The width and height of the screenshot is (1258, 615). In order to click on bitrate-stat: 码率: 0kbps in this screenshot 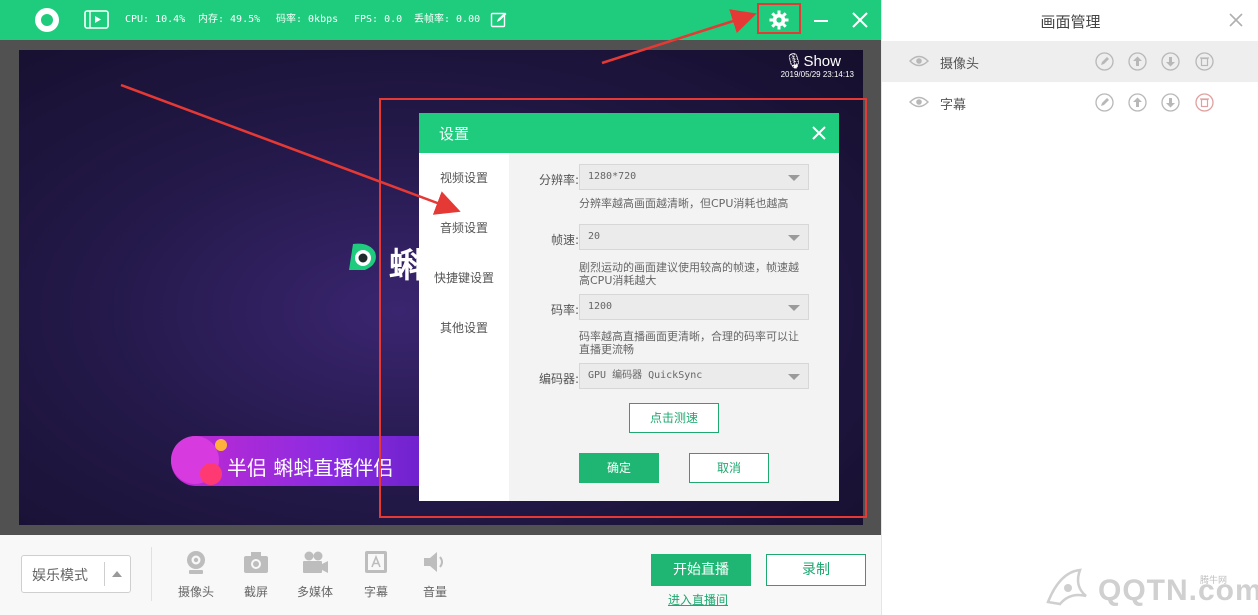, I will do `click(307, 19)`.